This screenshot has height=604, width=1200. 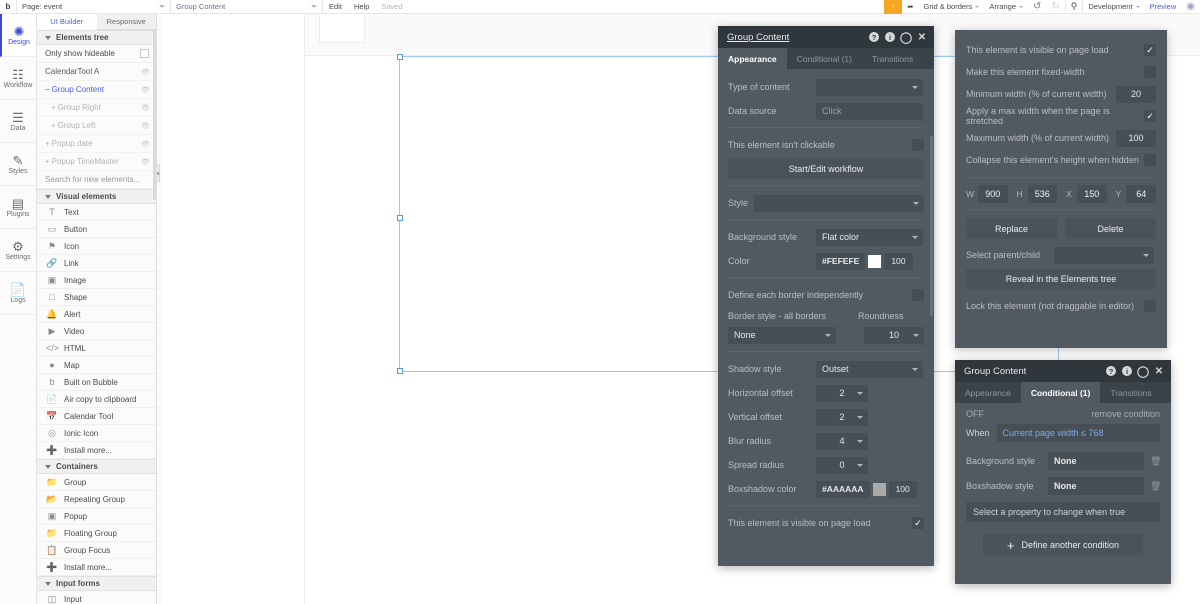 What do you see at coordinates (894, 335) in the screenshot?
I see `roundness-dropdown: 10` at bounding box center [894, 335].